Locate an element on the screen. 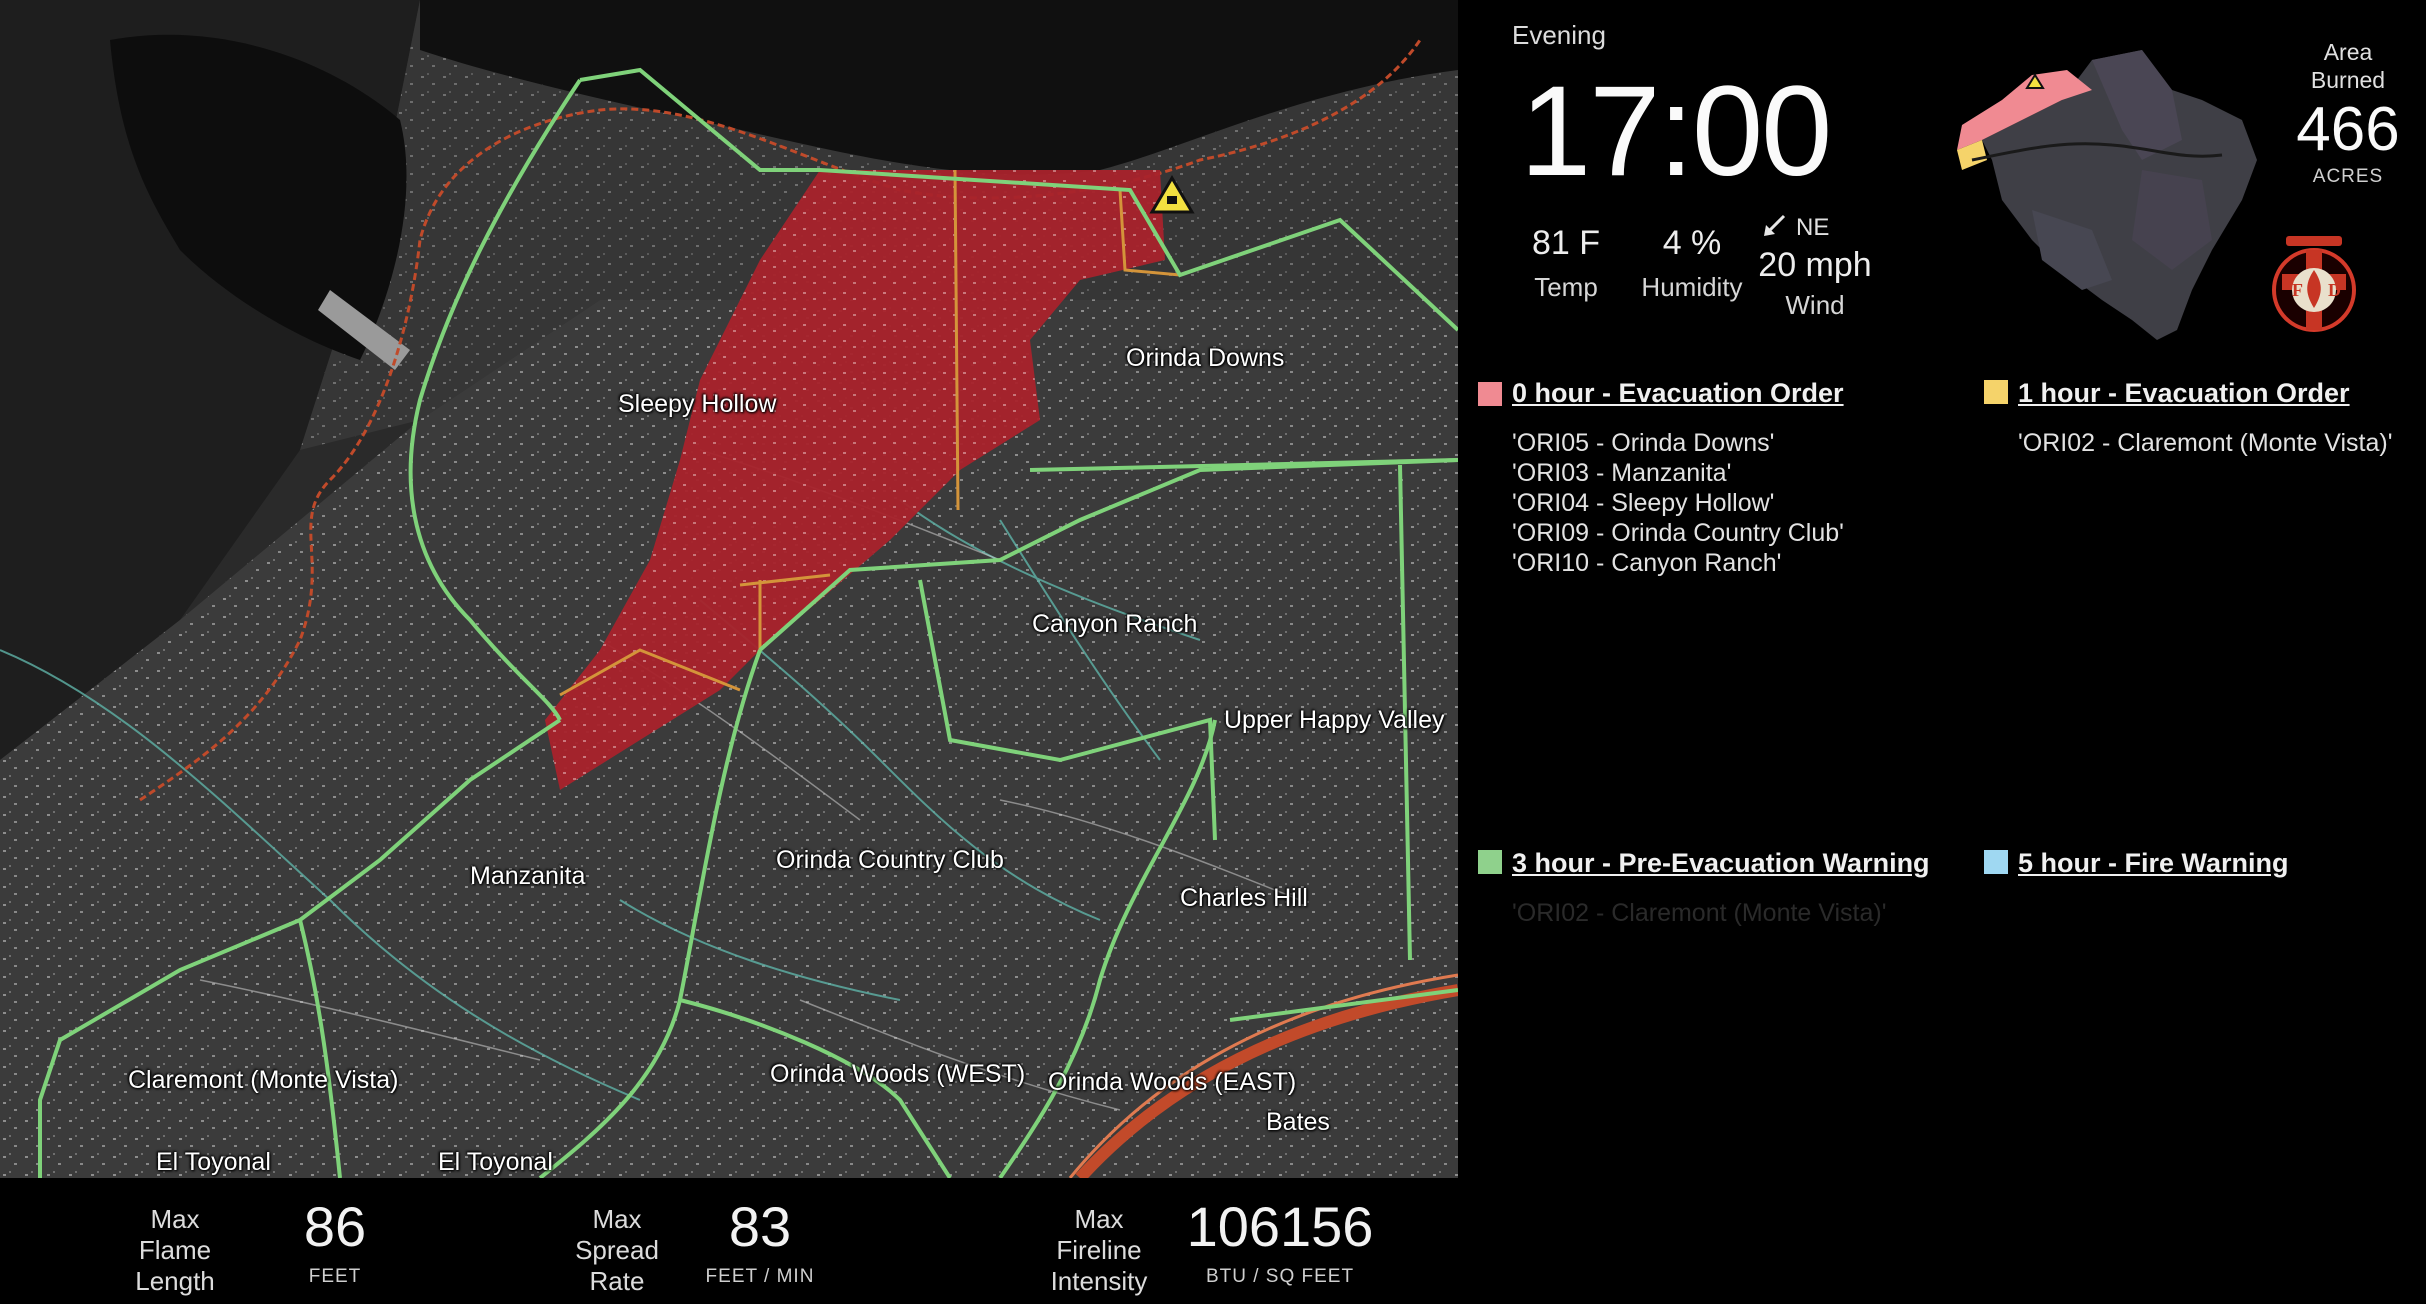  map-label-sleepy-hollow: Sleepy Hollow is located at coordinates (697, 404).